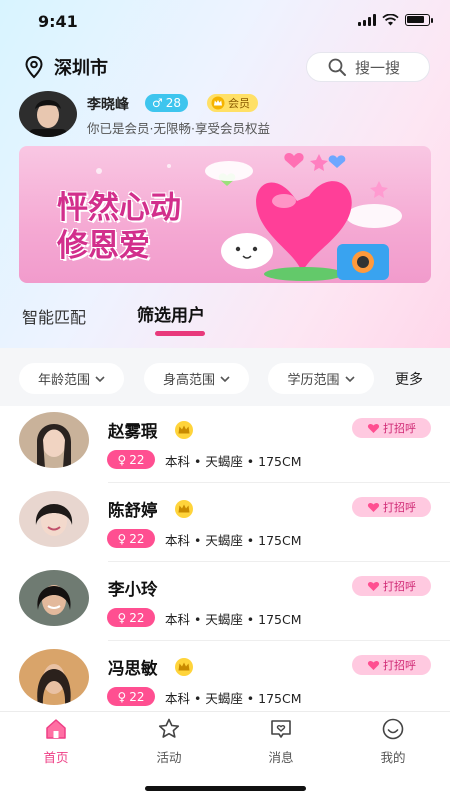 This screenshot has height=800, width=450. Describe the element at coordinates (169, 728) in the screenshot. I see `star-icon` at that location.